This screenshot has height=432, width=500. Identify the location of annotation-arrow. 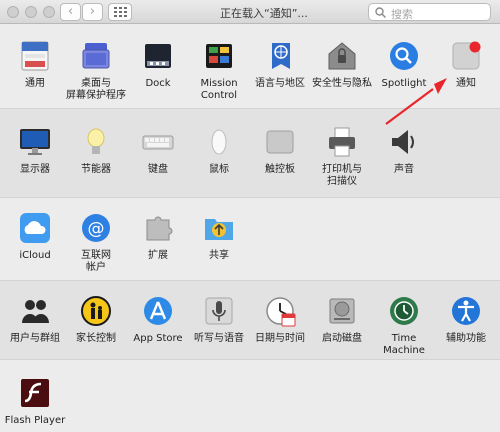
(416, 101).